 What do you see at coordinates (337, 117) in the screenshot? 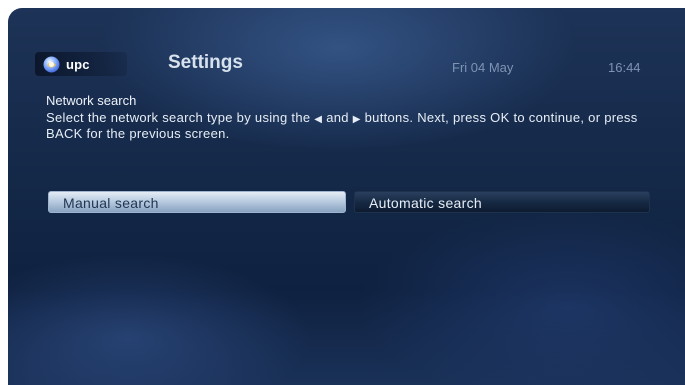
I see `instructions-and: and` at bounding box center [337, 117].